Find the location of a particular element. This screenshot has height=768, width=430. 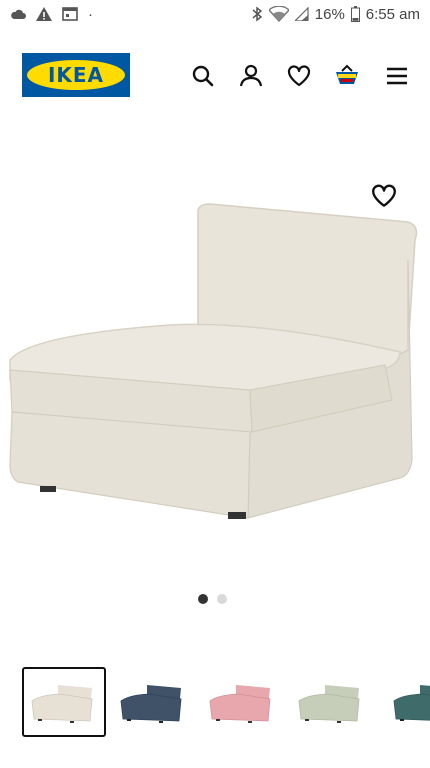

app-header: IKEA is located at coordinates (215, 76).